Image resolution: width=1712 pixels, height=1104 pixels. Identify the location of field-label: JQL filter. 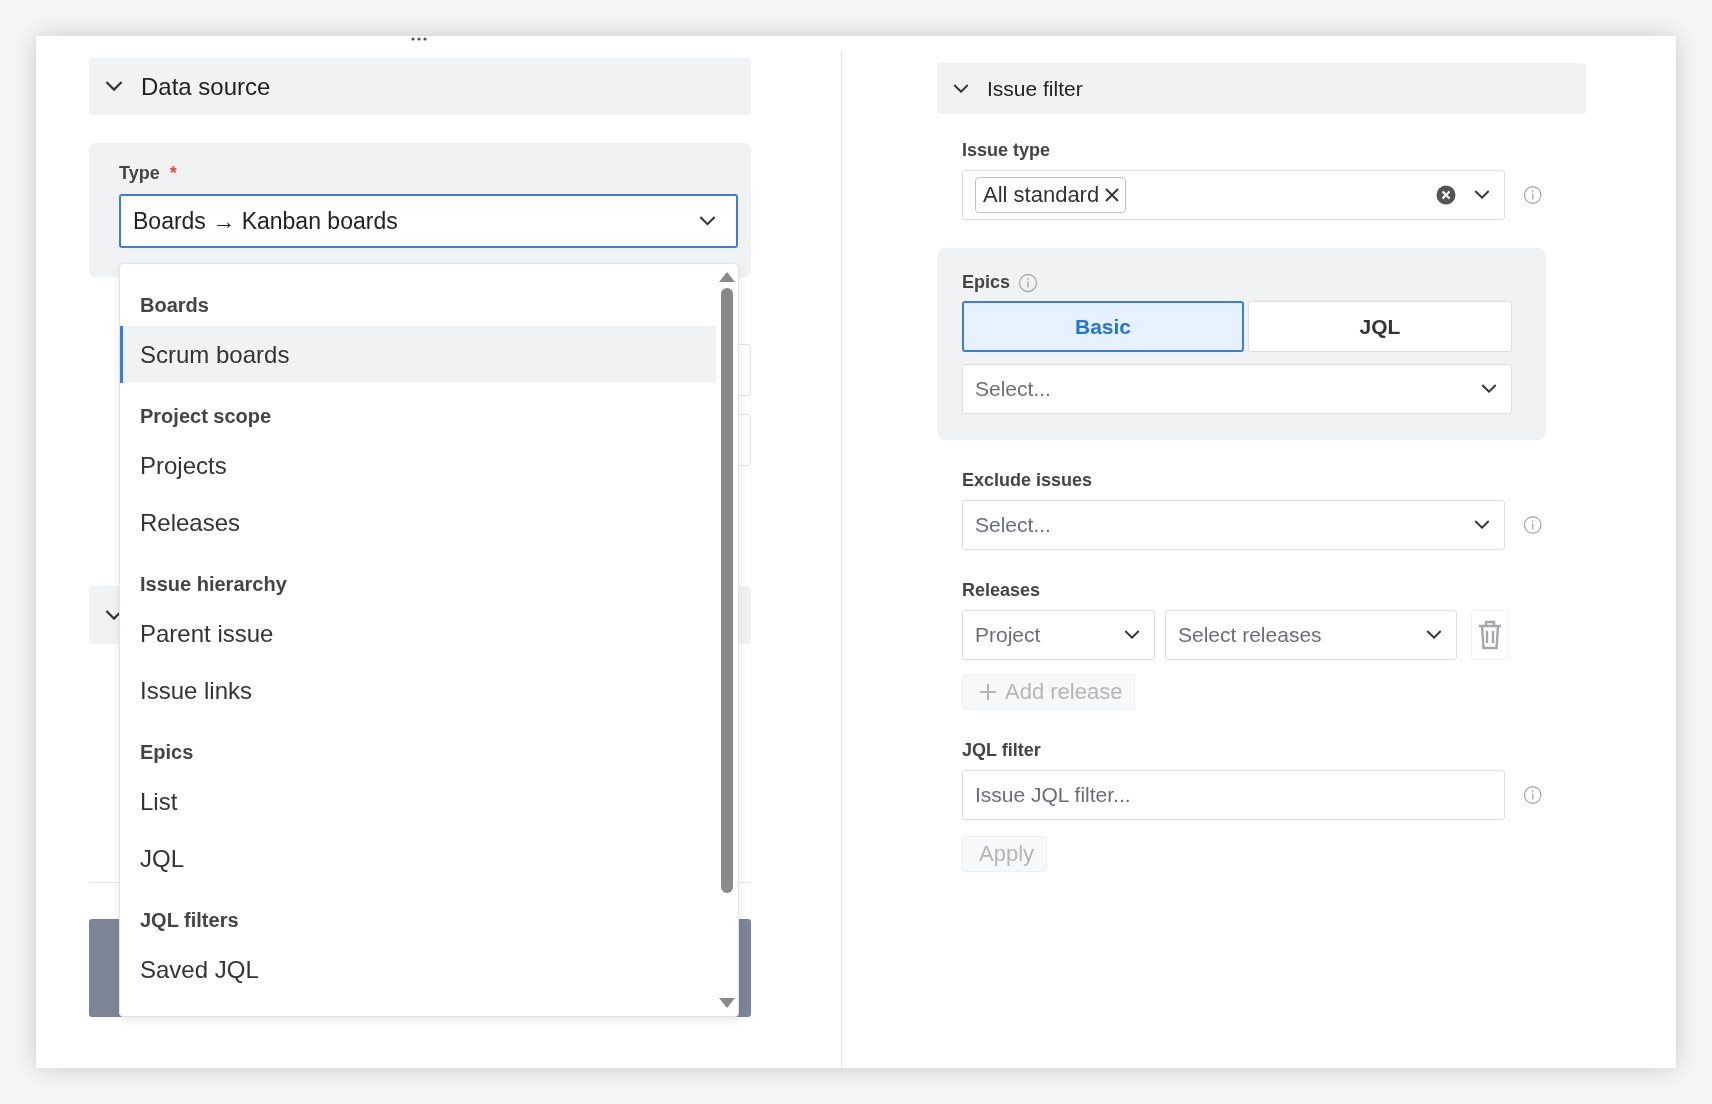
(1002, 750).